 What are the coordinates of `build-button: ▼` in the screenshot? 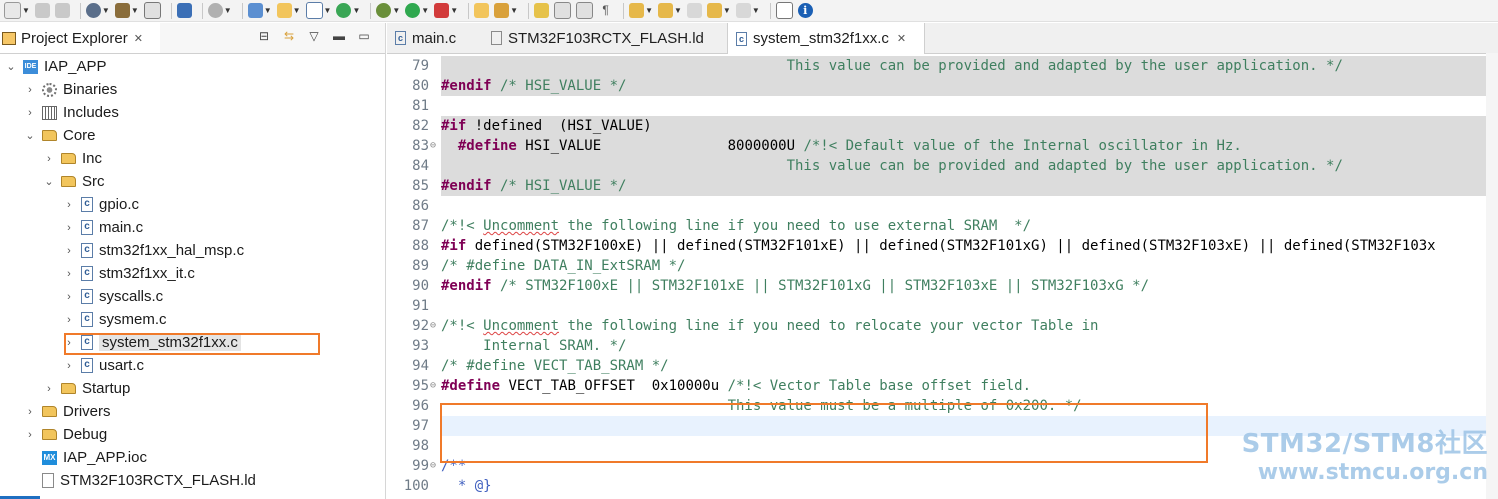 It's located at (126, 10).